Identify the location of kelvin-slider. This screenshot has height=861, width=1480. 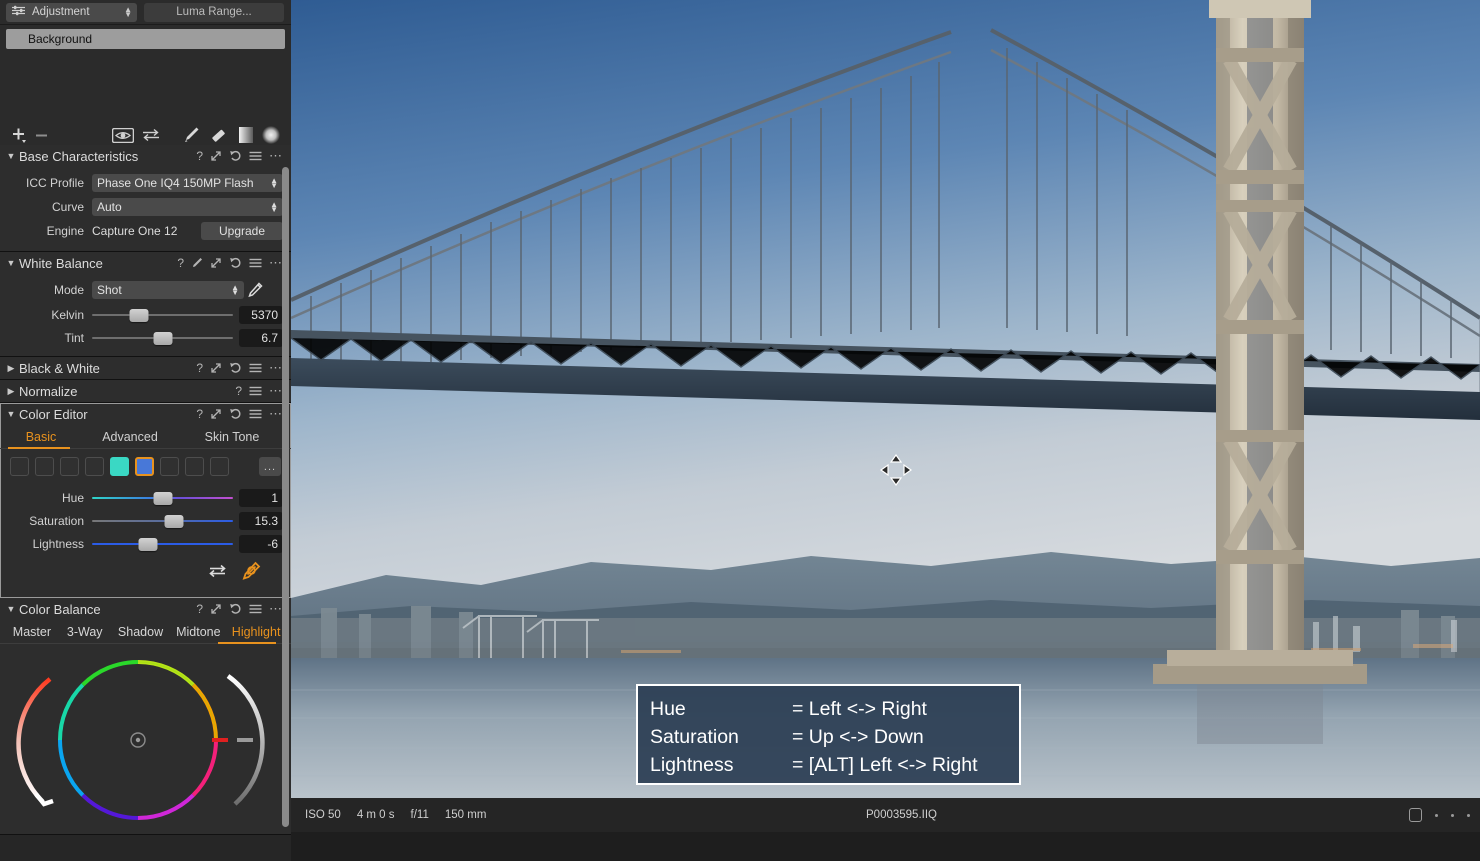
(162, 315).